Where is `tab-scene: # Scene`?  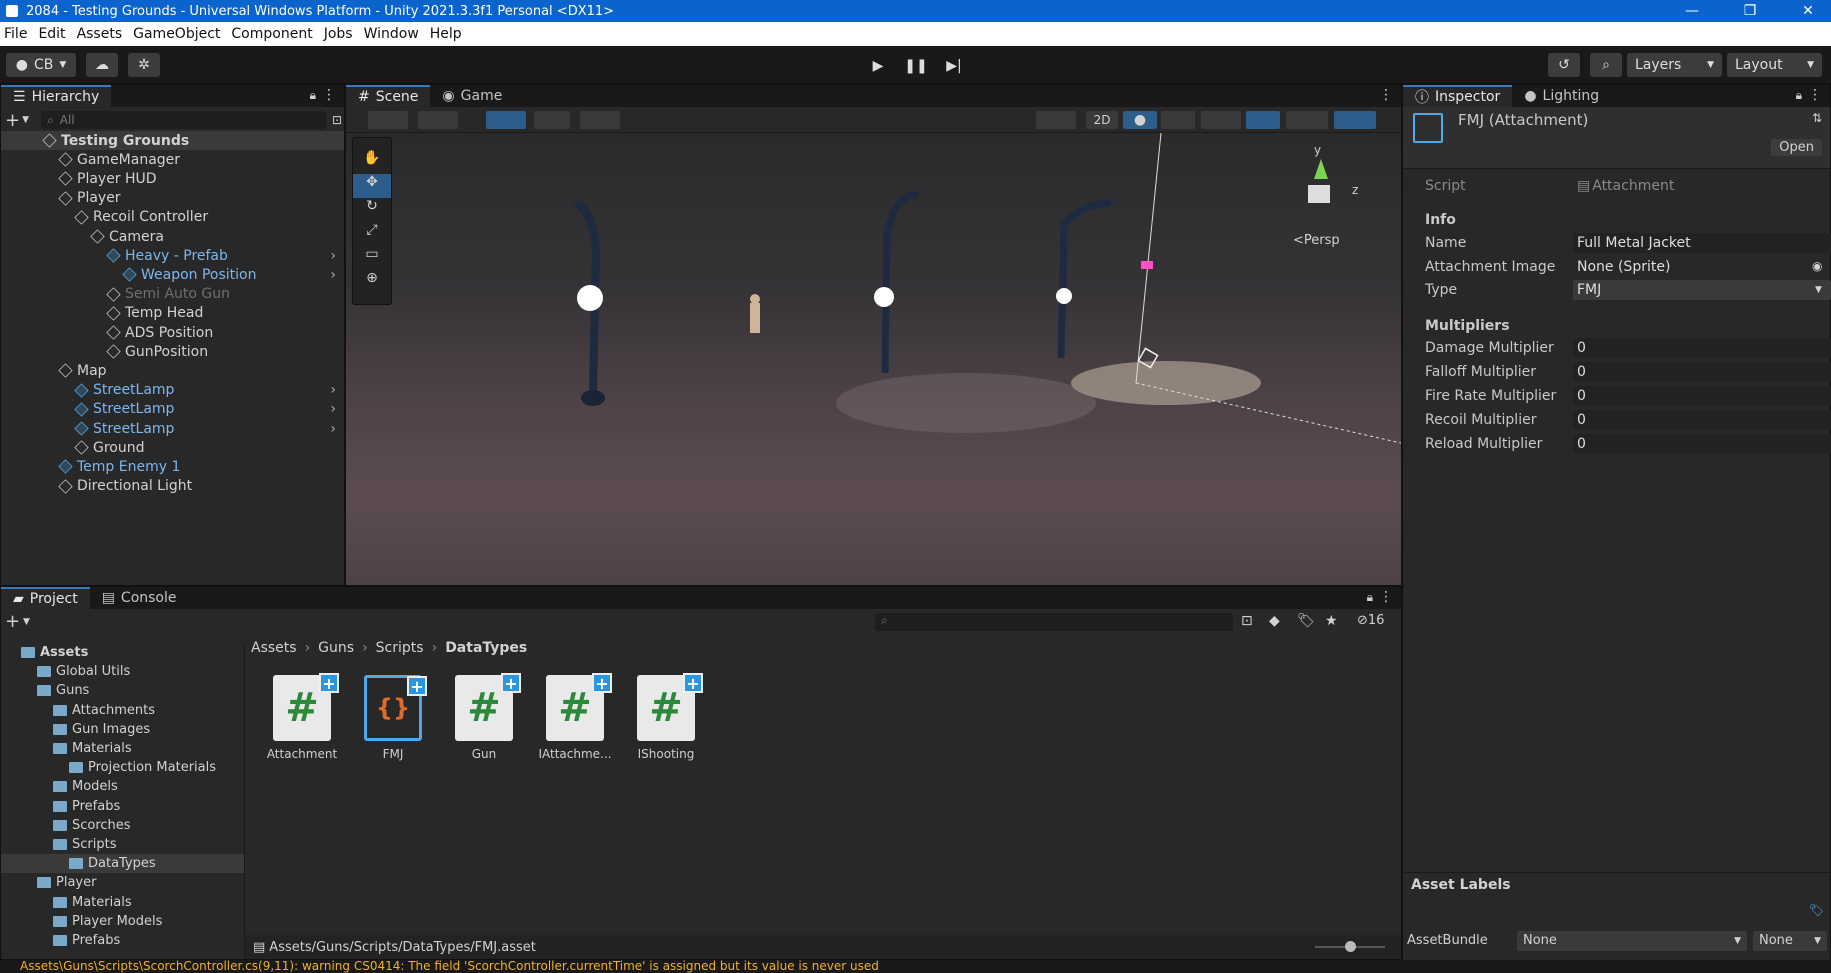
tab-scene: # Scene is located at coordinates (388, 96).